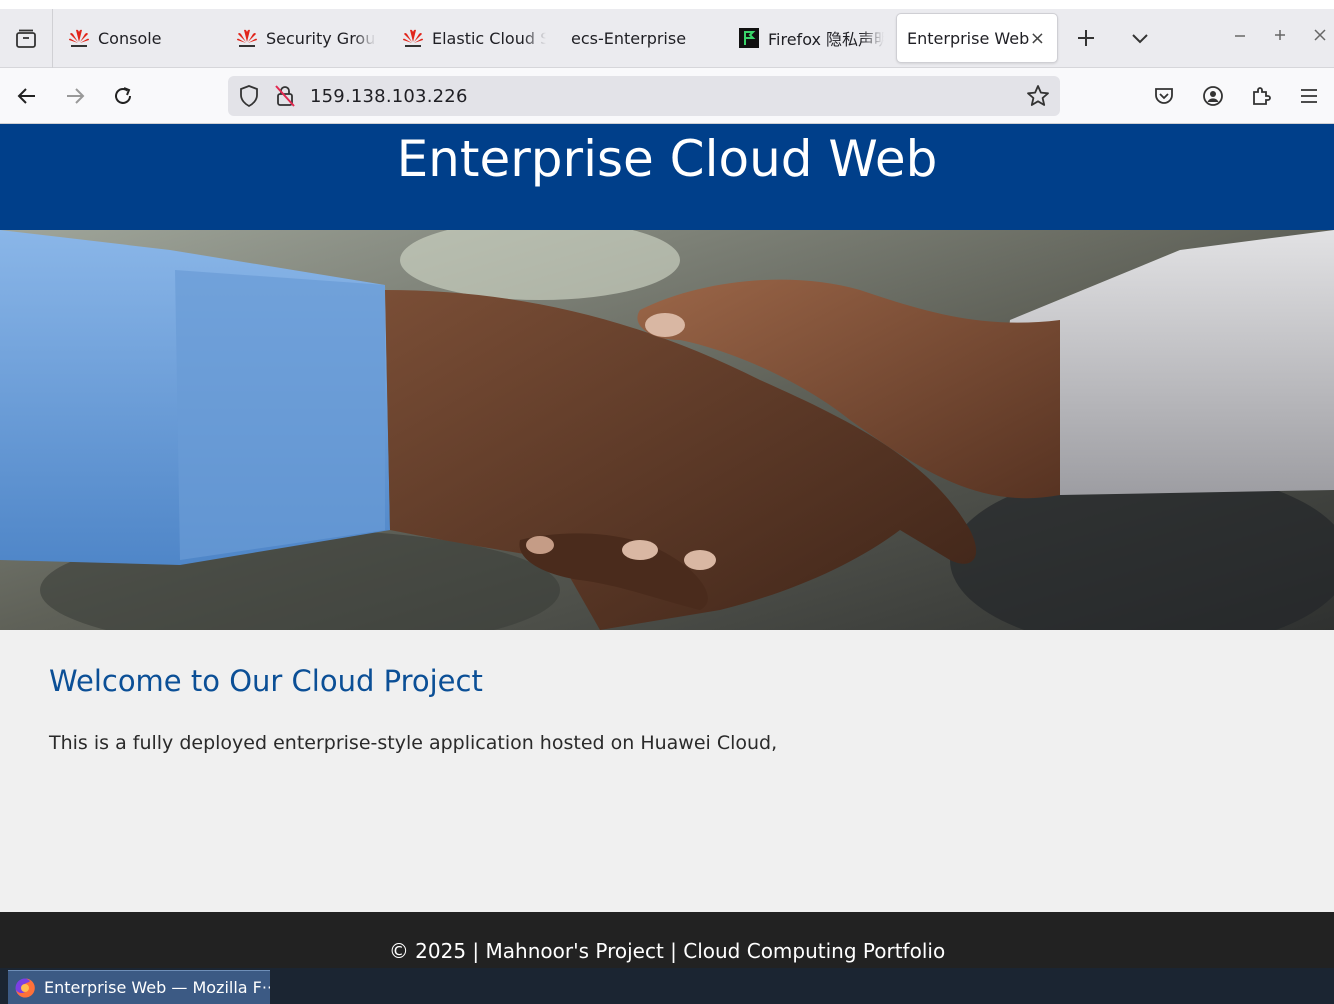 This screenshot has width=1334, height=1004. What do you see at coordinates (285, 98) in the screenshot?
I see `insecure-connection-lock-icon` at bounding box center [285, 98].